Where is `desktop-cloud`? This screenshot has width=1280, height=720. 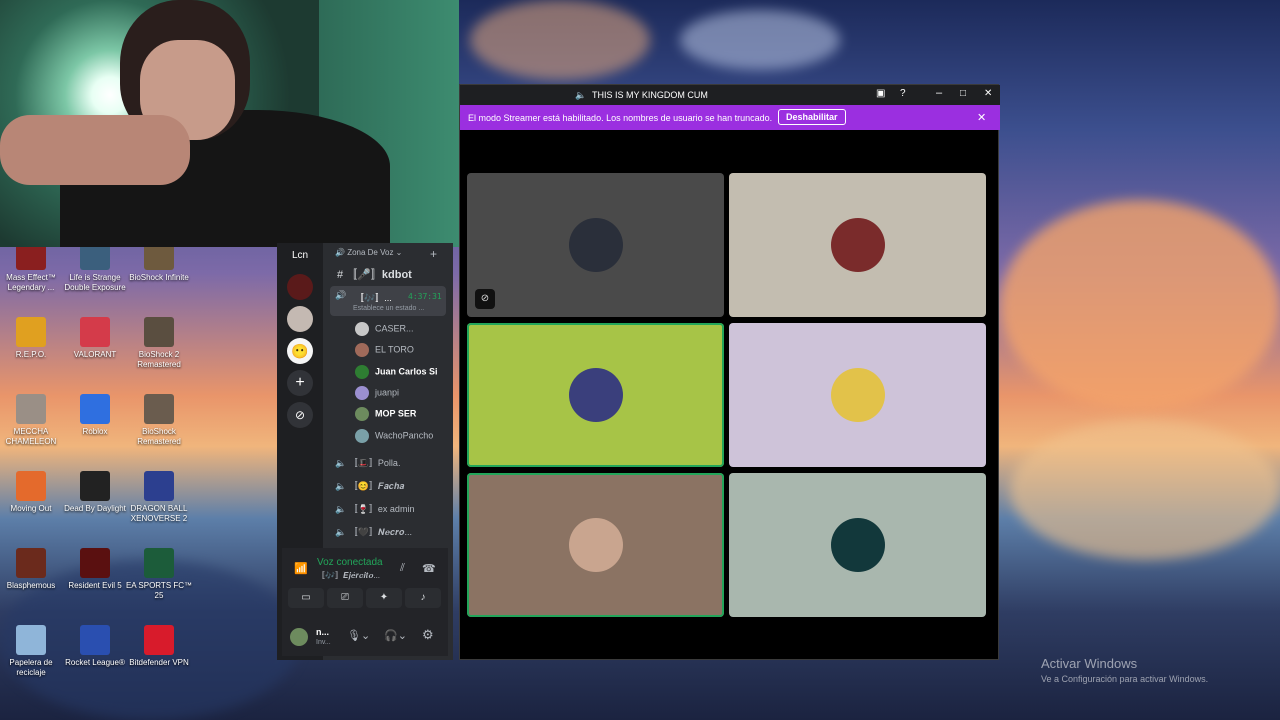
desktop-cloud is located at coordinates (1145, 490).